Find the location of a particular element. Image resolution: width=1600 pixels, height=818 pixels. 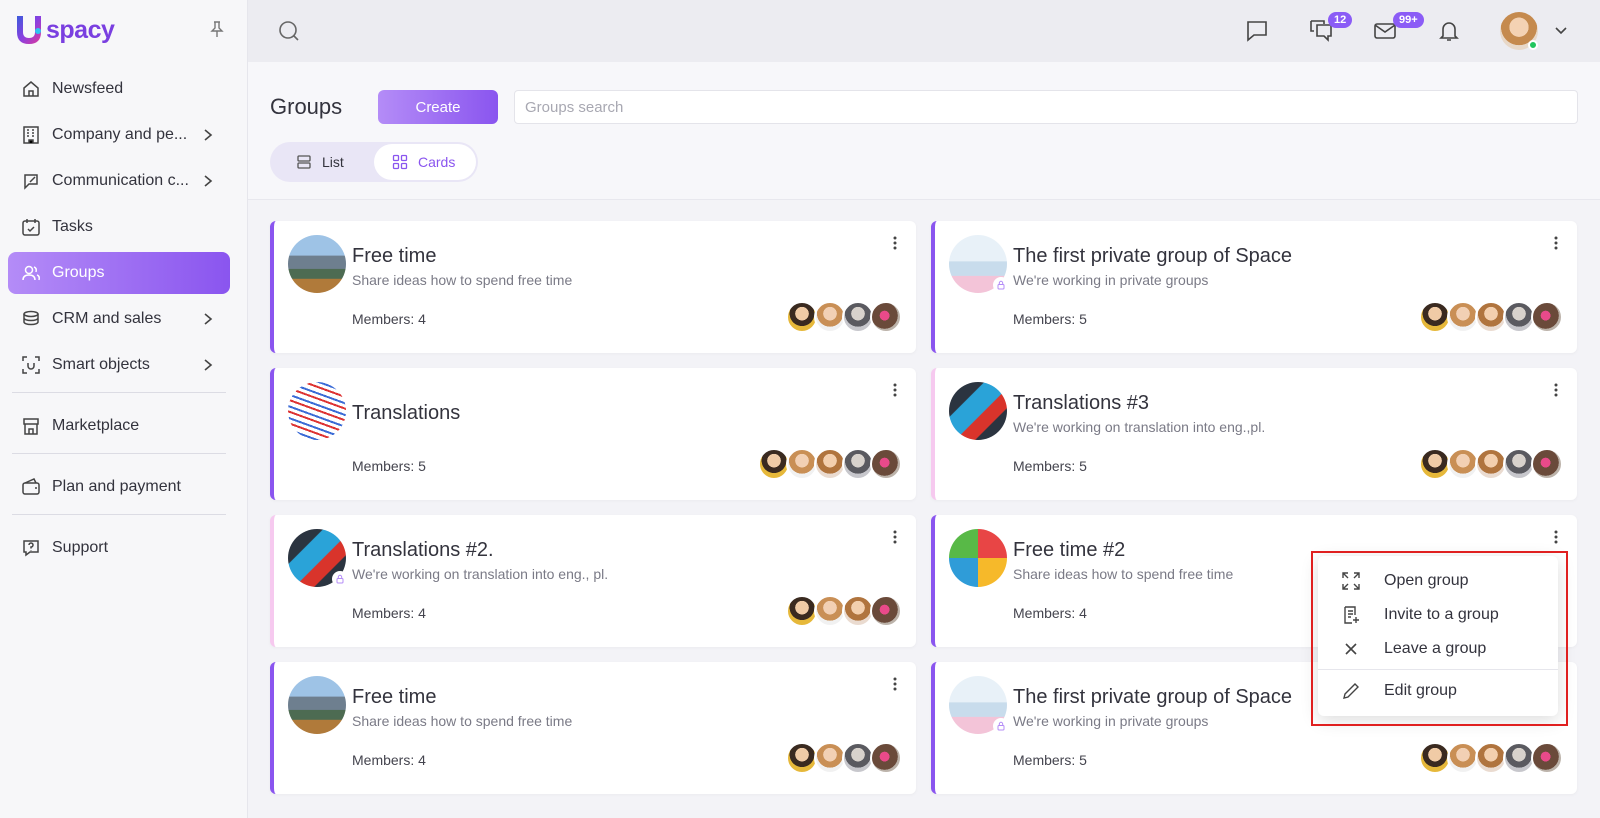

sidebar-item-label: Groups is located at coordinates (78, 272).